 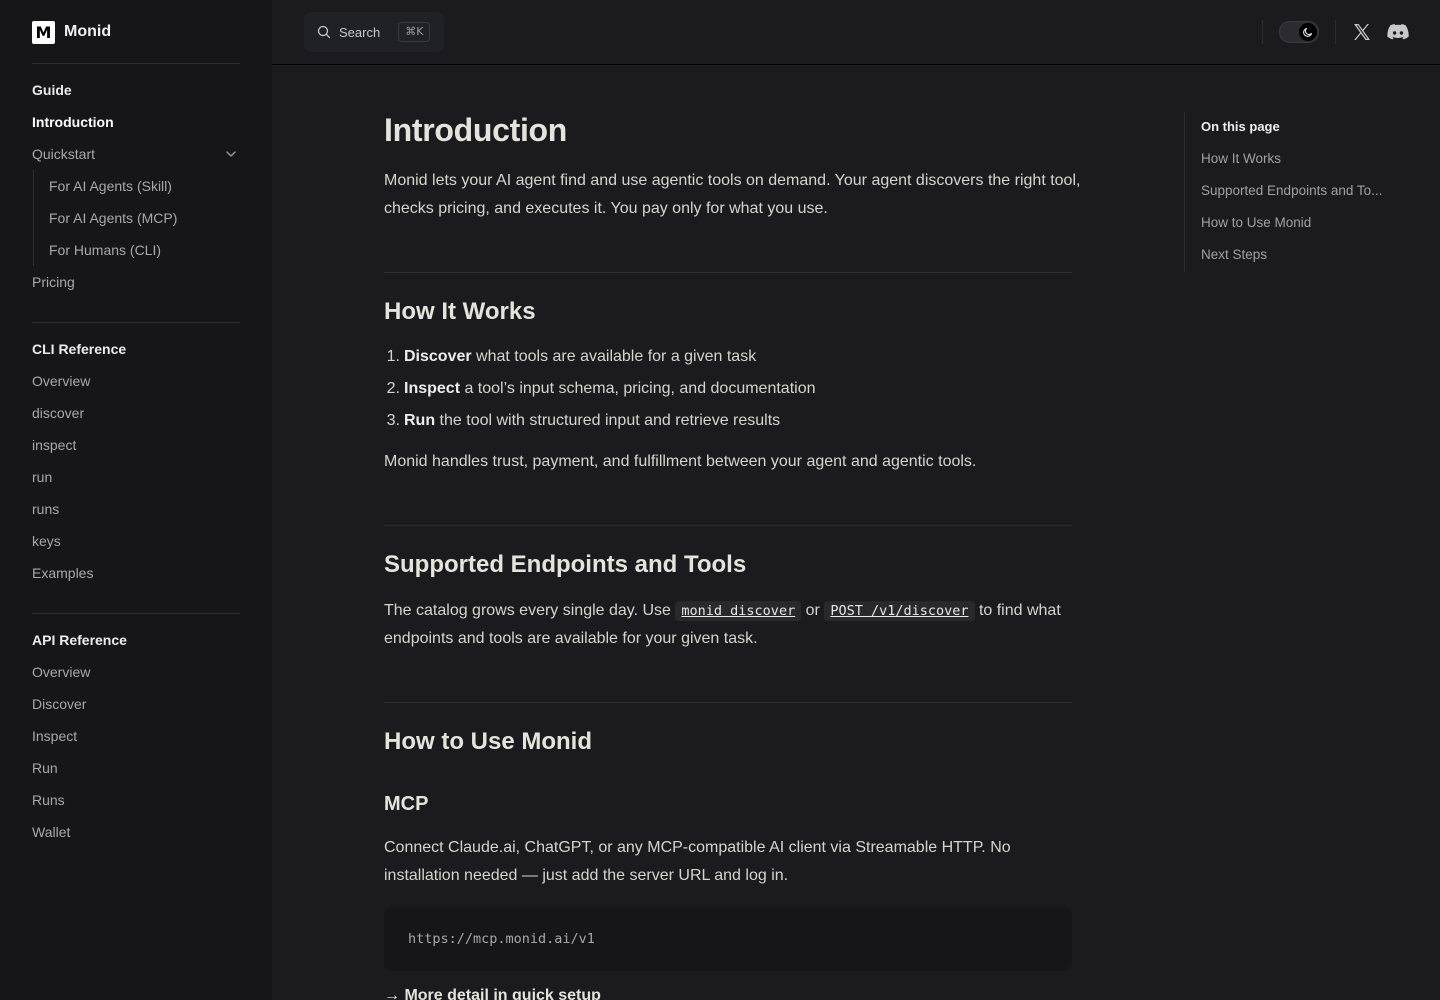 I want to click on quick-setup-link: → More detail in quick setup, so click(x=492, y=993).